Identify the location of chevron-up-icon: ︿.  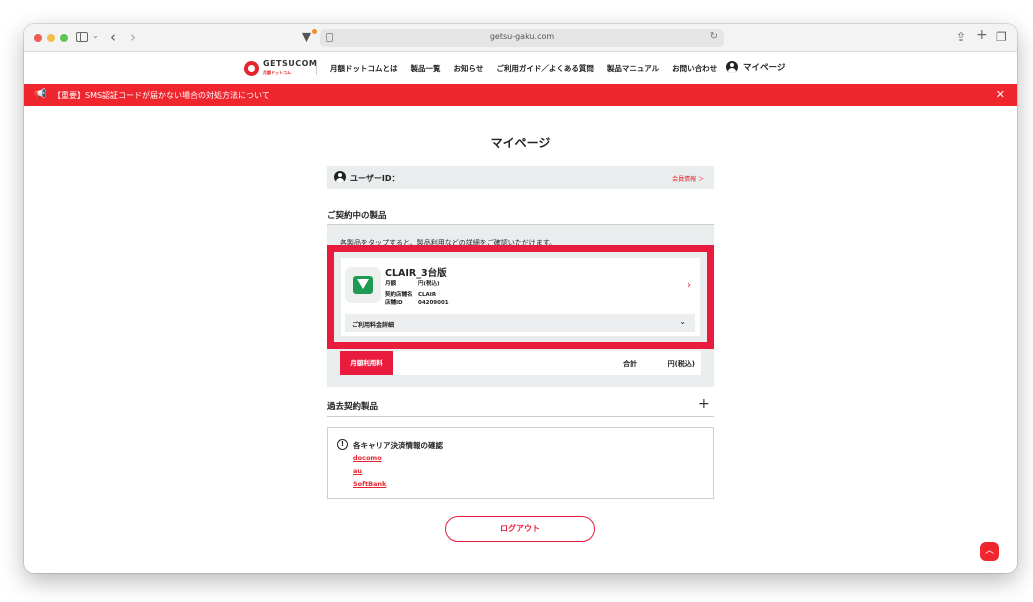
(989, 551).